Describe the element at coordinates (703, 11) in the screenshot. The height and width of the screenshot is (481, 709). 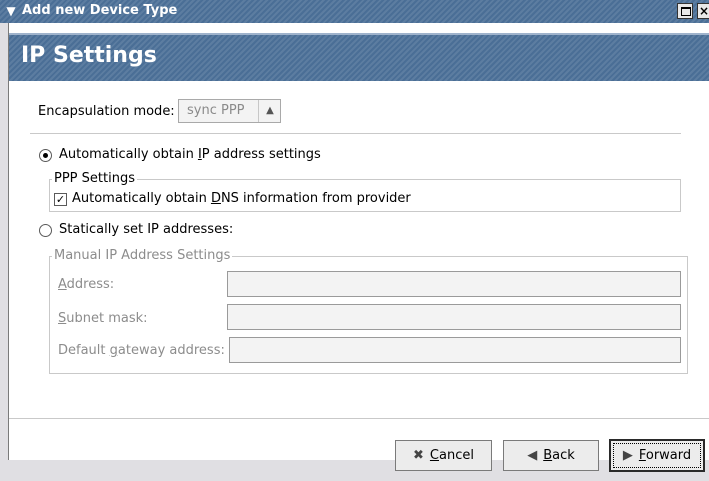
I see `close-icon: ×` at that location.